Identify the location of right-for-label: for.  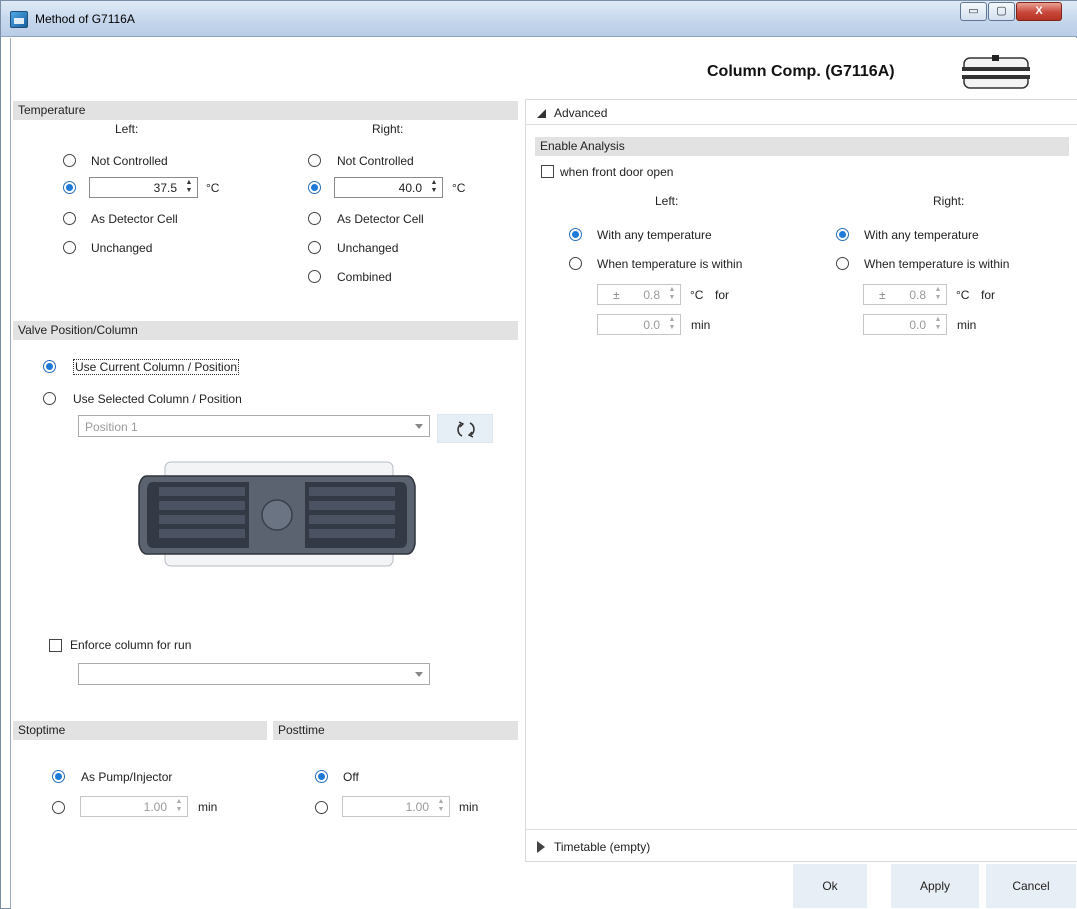
(988, 295).